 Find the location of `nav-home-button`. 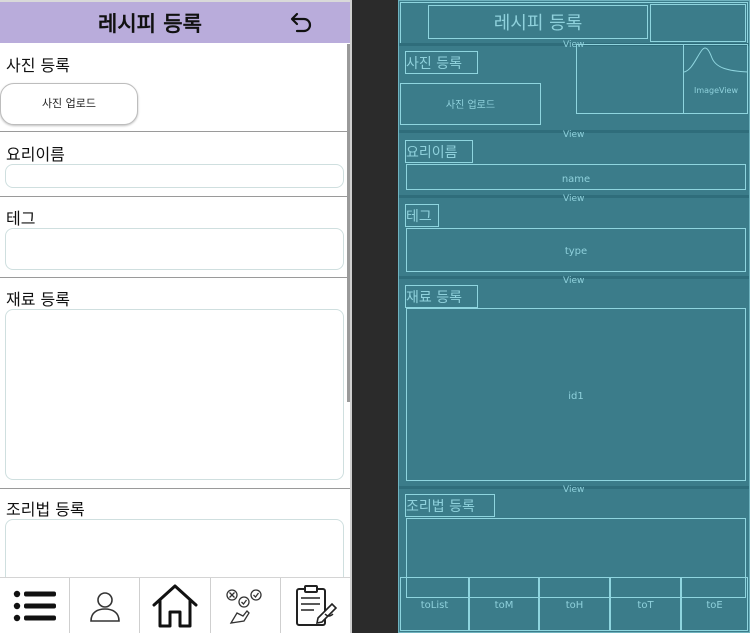

nav-home-button is located at coordinates (175, 605).